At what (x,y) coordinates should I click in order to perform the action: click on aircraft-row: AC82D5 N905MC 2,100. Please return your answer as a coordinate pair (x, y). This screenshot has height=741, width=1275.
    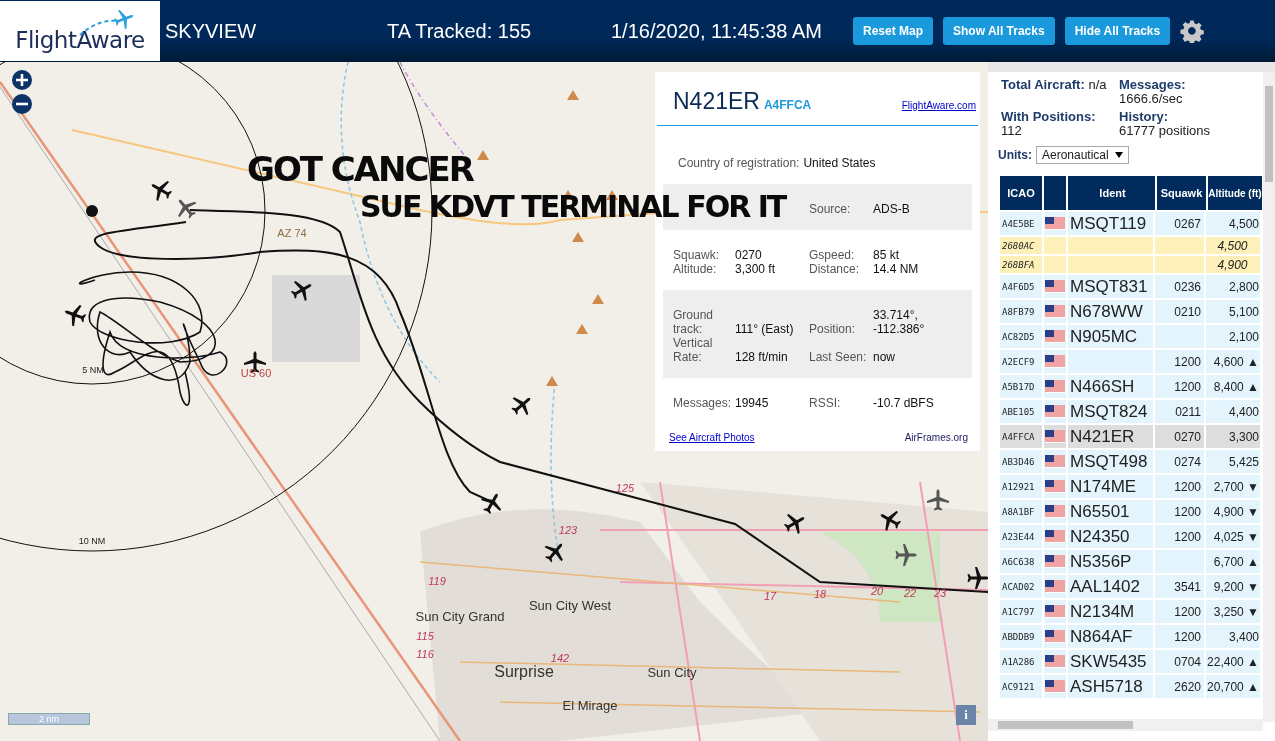
    Looking at the image, I should click on (1131, 336).